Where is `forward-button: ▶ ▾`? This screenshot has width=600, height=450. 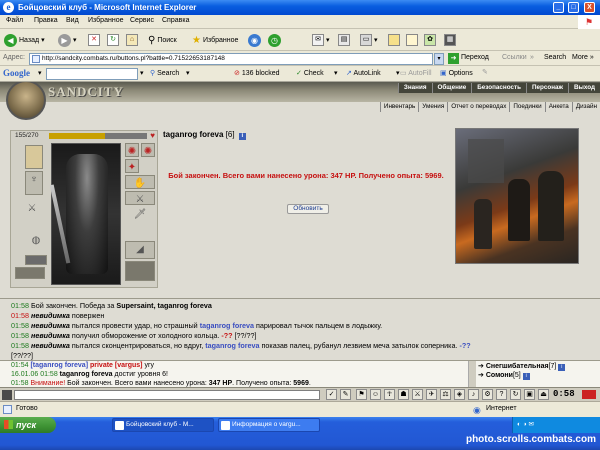
forward-button: ▶ ▾ is located at coordinates (67, 40).